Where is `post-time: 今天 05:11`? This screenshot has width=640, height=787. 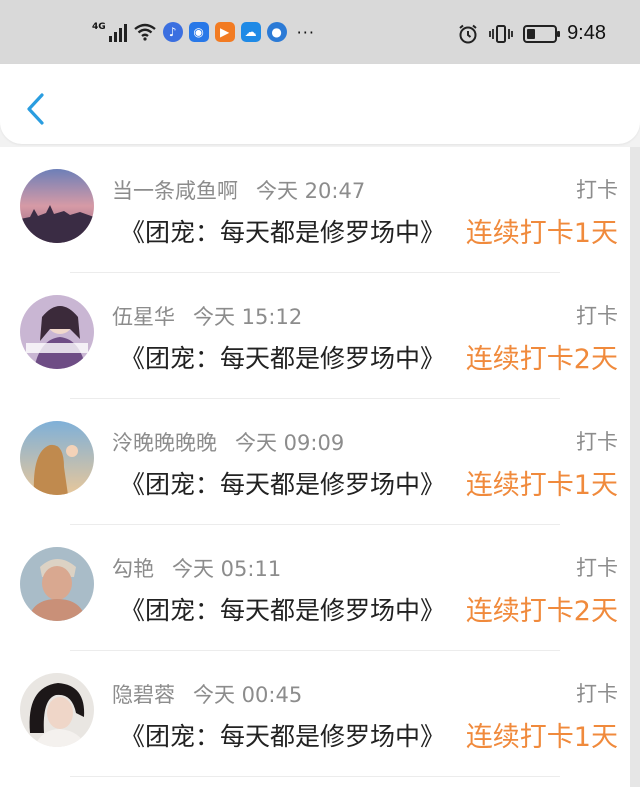
post-time: 今天 05:11 is located at coordinates (227, 569).